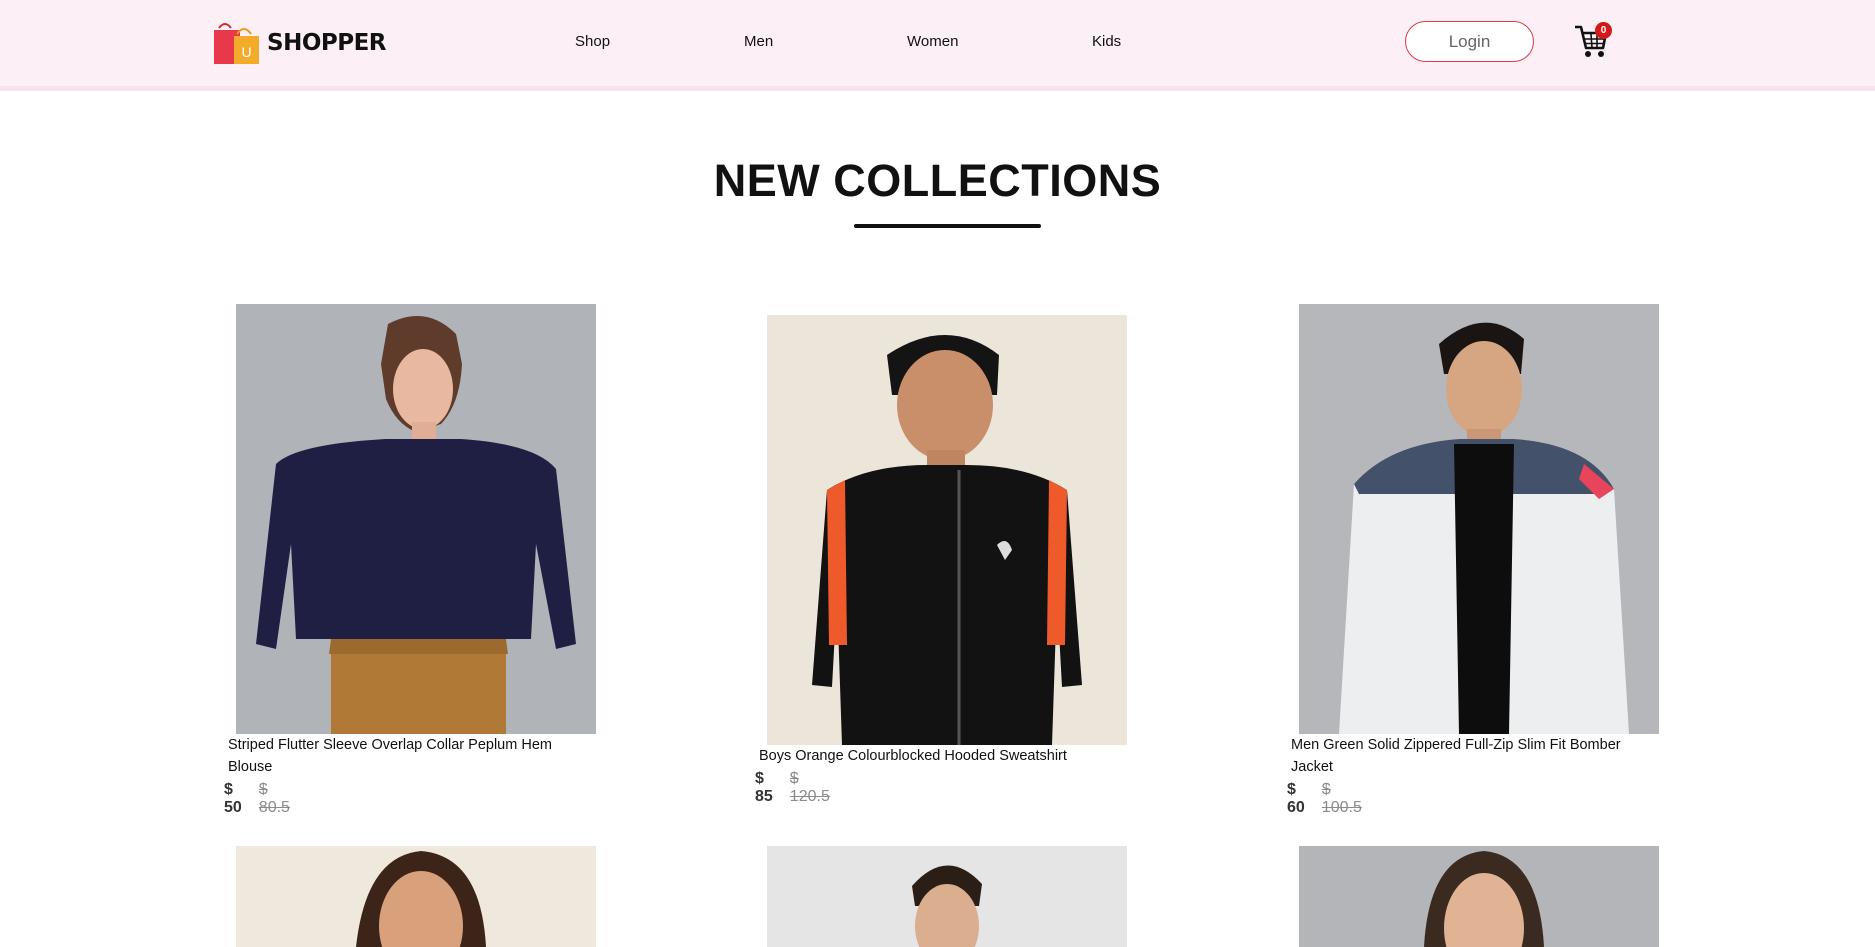 Image resolution: width=1875 pixels, height=947 pixels. I want to click on brand-name: SHOPPER, so click(327, 43).